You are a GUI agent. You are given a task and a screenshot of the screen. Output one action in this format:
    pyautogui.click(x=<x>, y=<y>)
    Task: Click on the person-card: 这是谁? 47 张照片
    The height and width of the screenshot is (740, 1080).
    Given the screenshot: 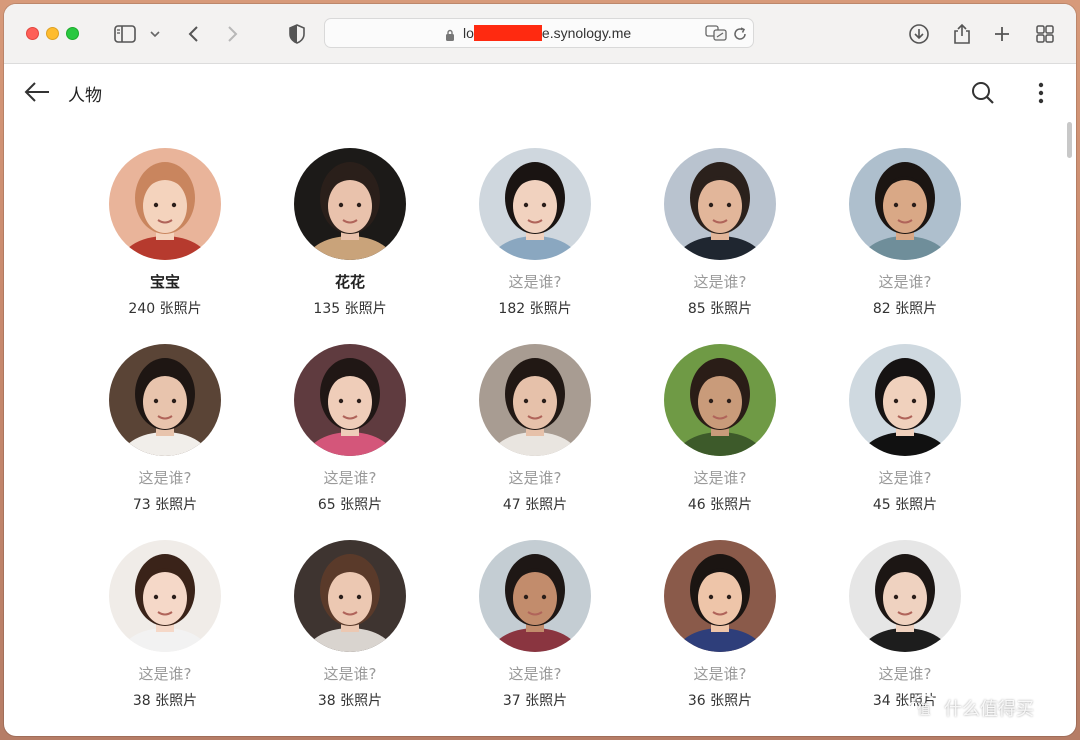 What is the action you would take?
    pyautogui.click(x=536, y=414)
    